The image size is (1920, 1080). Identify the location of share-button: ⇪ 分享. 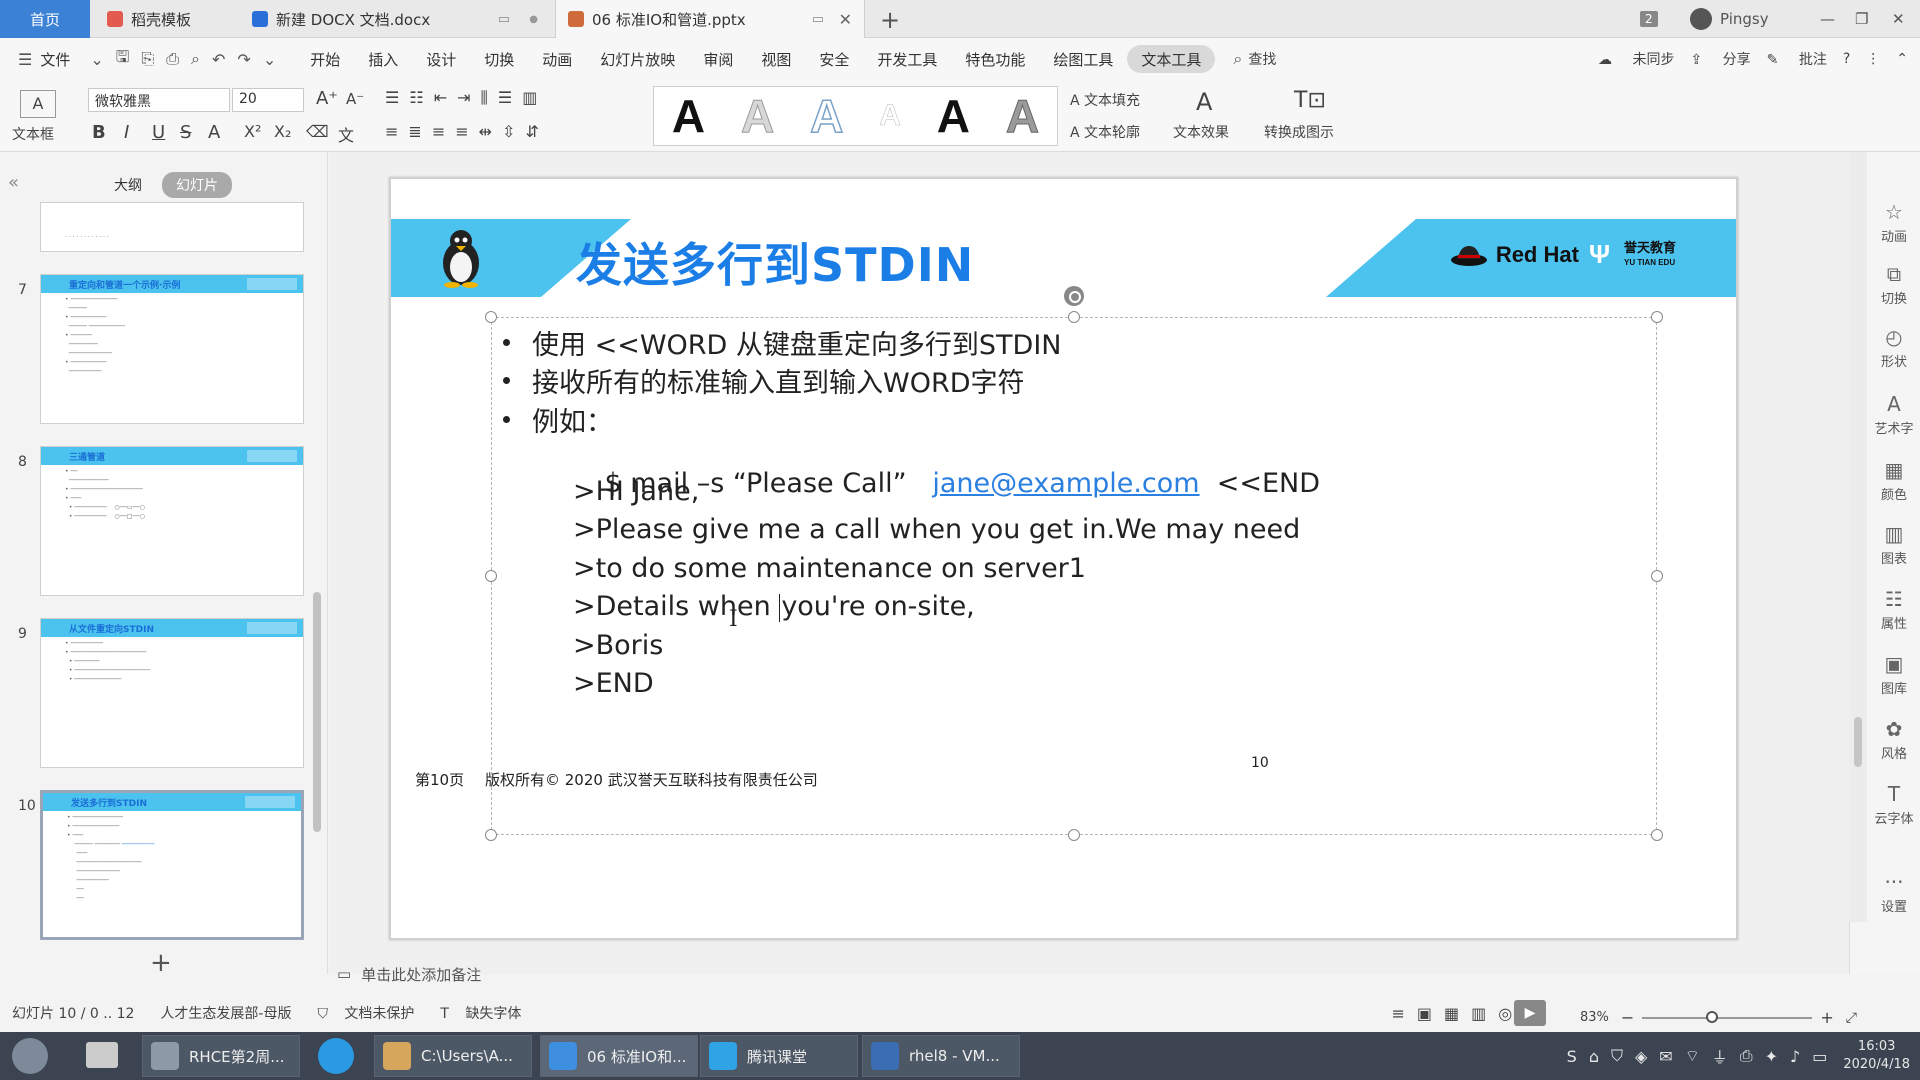
(1720, 59).